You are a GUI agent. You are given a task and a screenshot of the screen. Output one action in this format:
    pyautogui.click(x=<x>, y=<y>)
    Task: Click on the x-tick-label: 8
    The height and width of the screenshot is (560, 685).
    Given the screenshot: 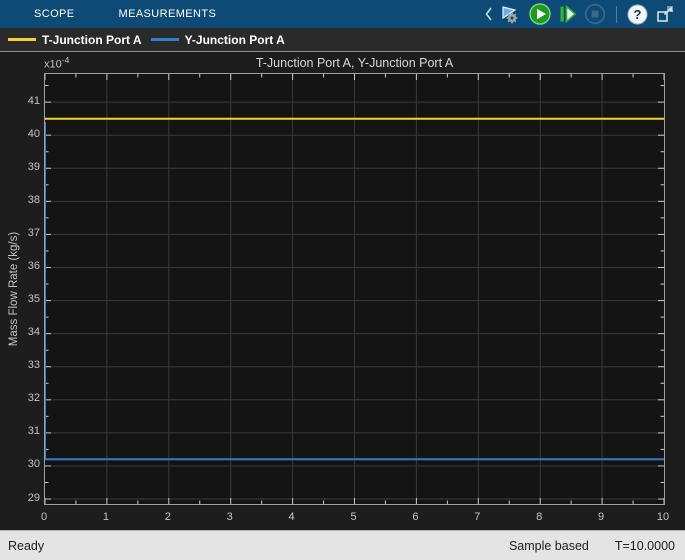 What is the action you would take?
    pyautogui.click(x=539, y=517)
    